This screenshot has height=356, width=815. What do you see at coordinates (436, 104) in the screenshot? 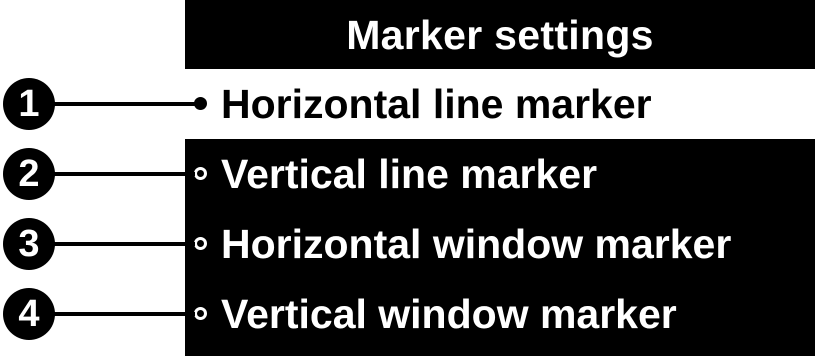
I see `menu-item-label: Horizontal line marker` at bounding box center [436, 104].